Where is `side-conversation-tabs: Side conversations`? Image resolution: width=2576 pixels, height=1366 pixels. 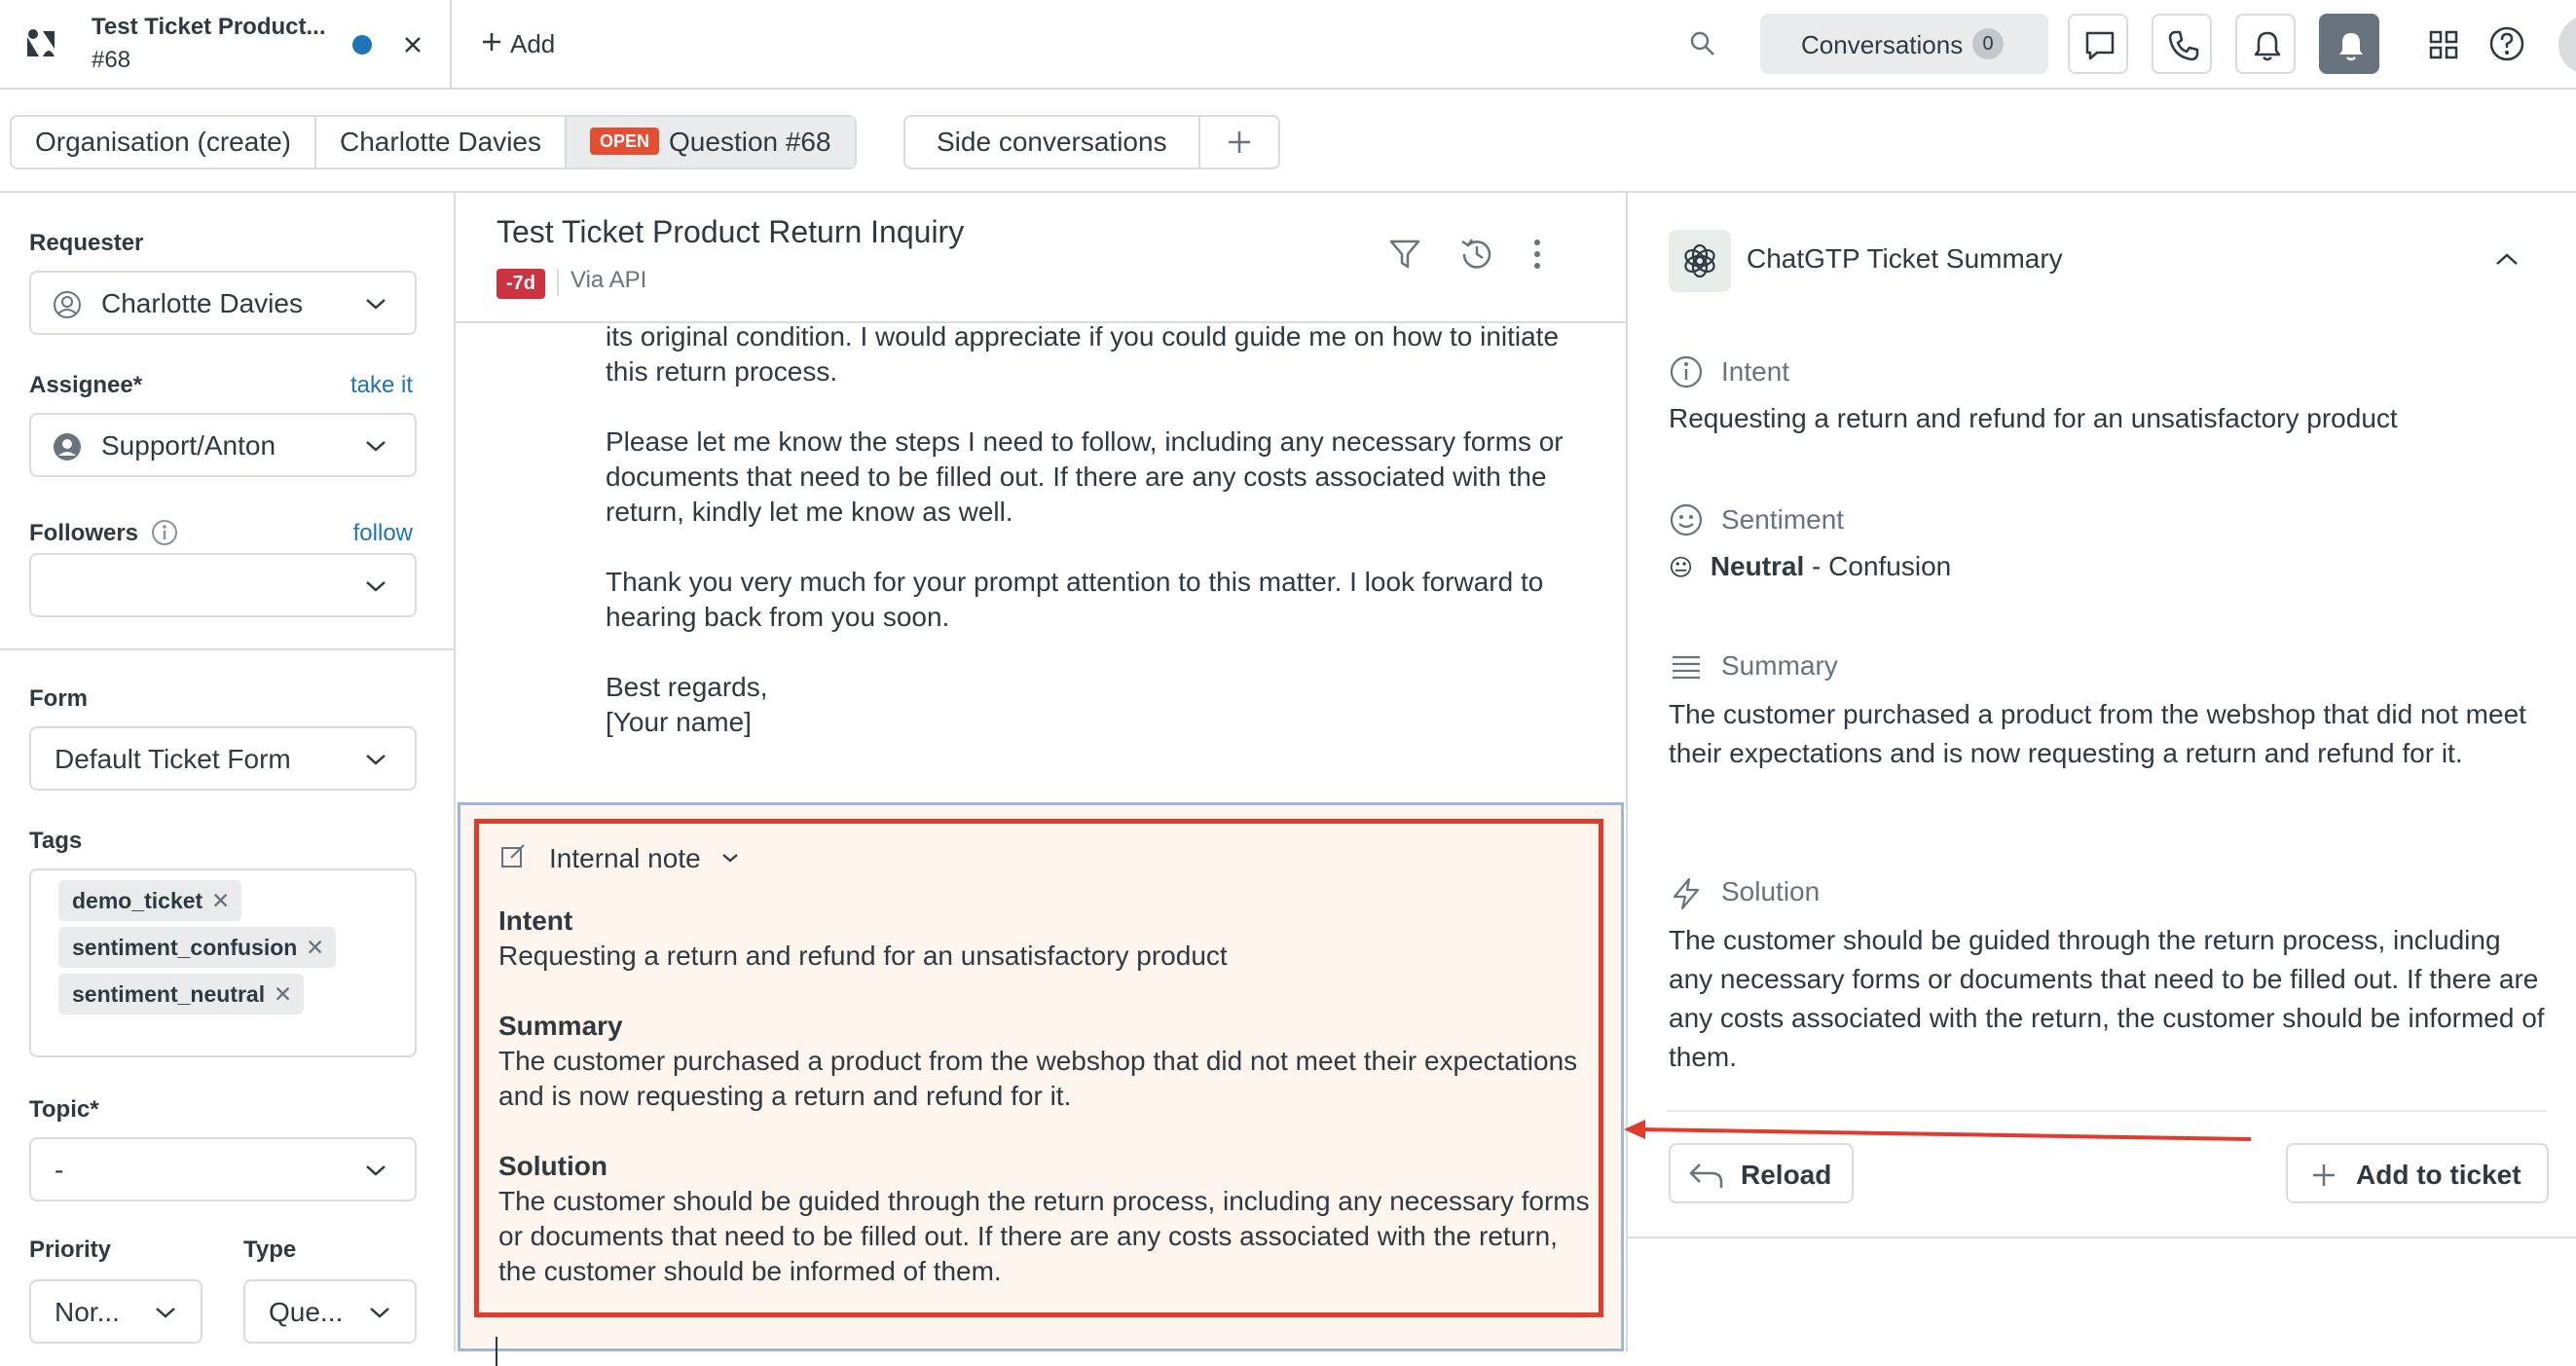
side-conversation-tabs: Side conversations is located at coordinates (1091, 142).